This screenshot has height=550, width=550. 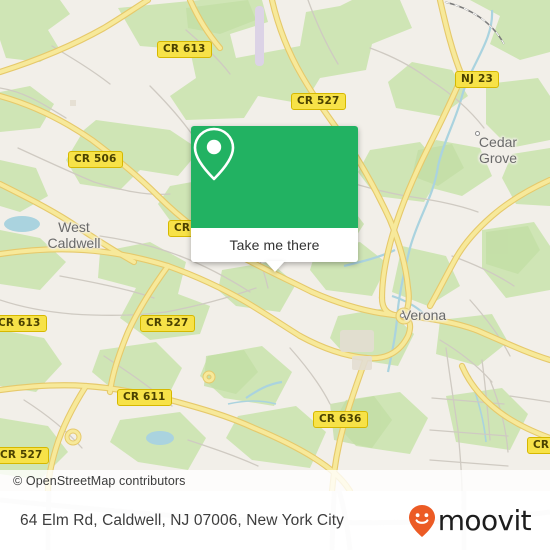 What do you see at coordinates (477, 133) in the screenshot?
I see `city-dot-cedar-grove` at bounding box center [477, 133].